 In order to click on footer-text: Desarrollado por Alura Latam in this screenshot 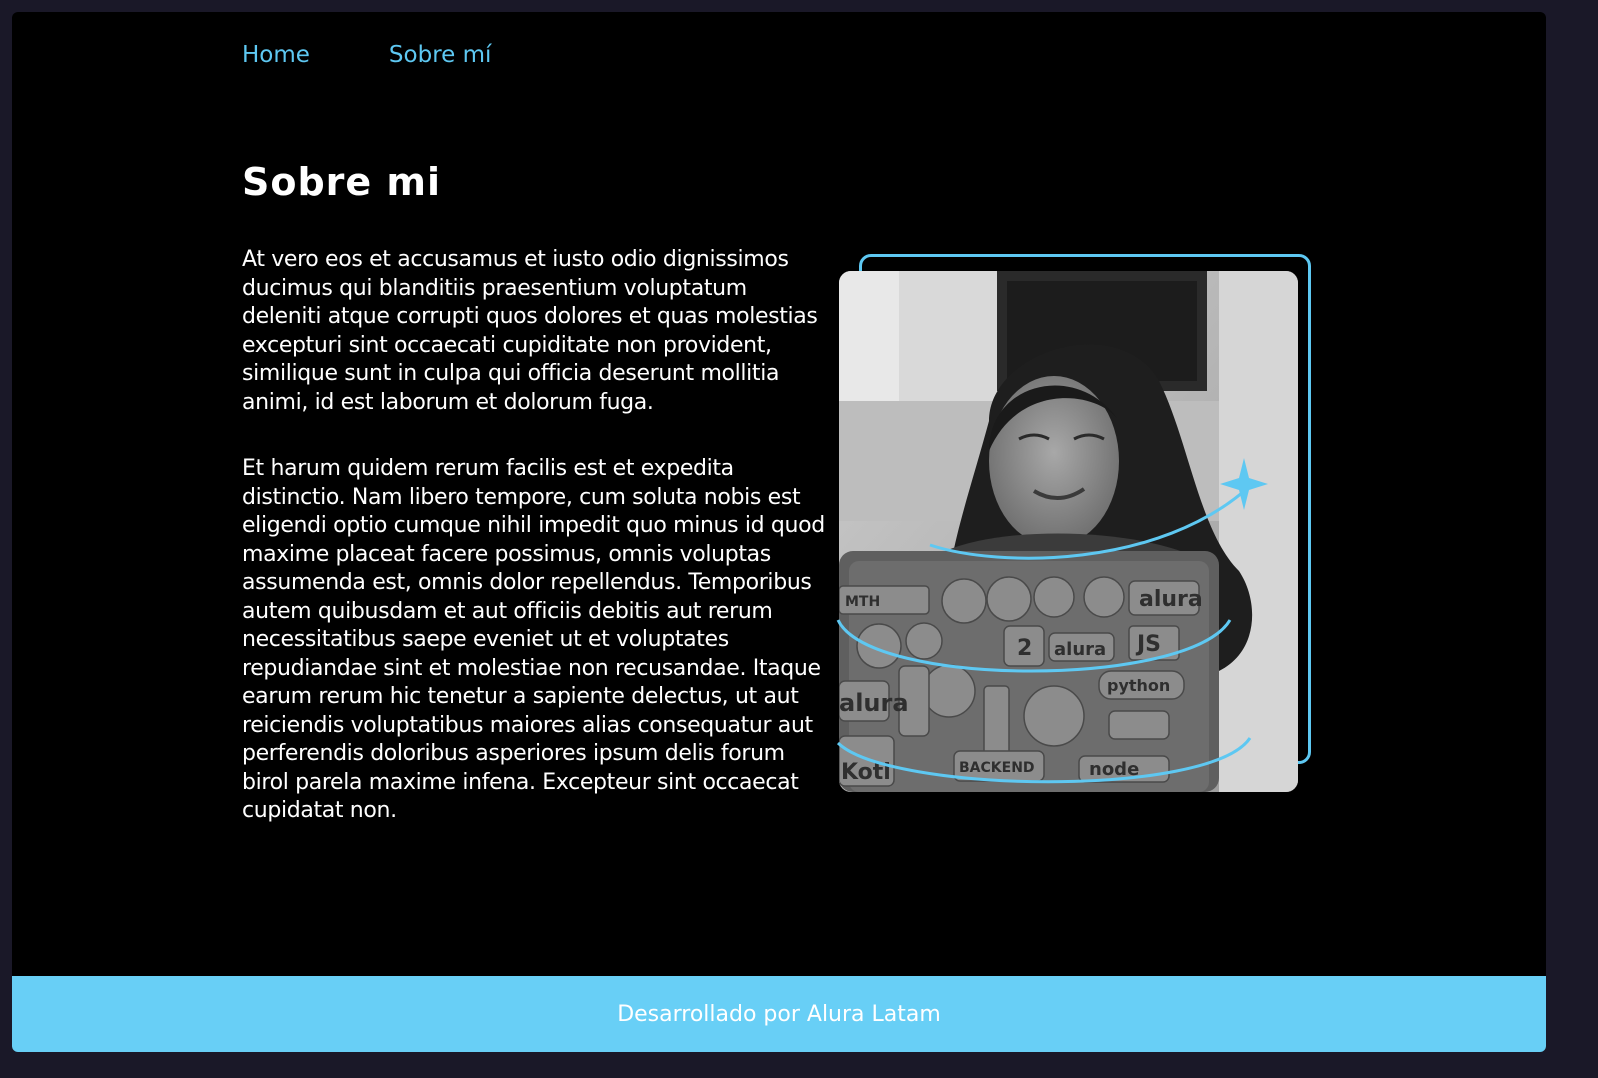, I will do `click(779, 1014)`.